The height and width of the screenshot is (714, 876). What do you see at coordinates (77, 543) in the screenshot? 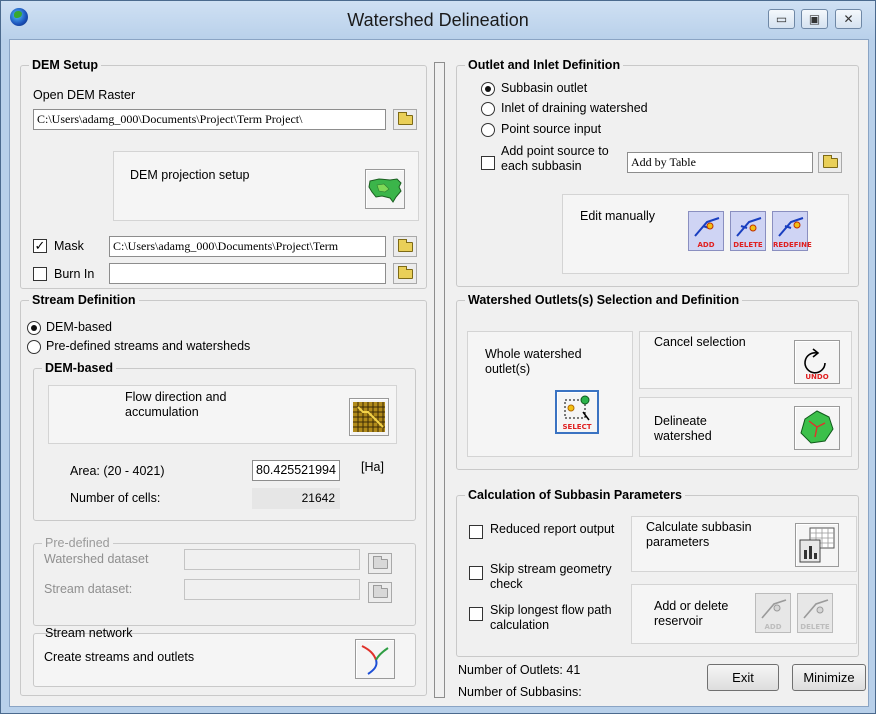
I see `pre-defined-subgroup-title: Pre-defined` at bounding box center [77, 543].